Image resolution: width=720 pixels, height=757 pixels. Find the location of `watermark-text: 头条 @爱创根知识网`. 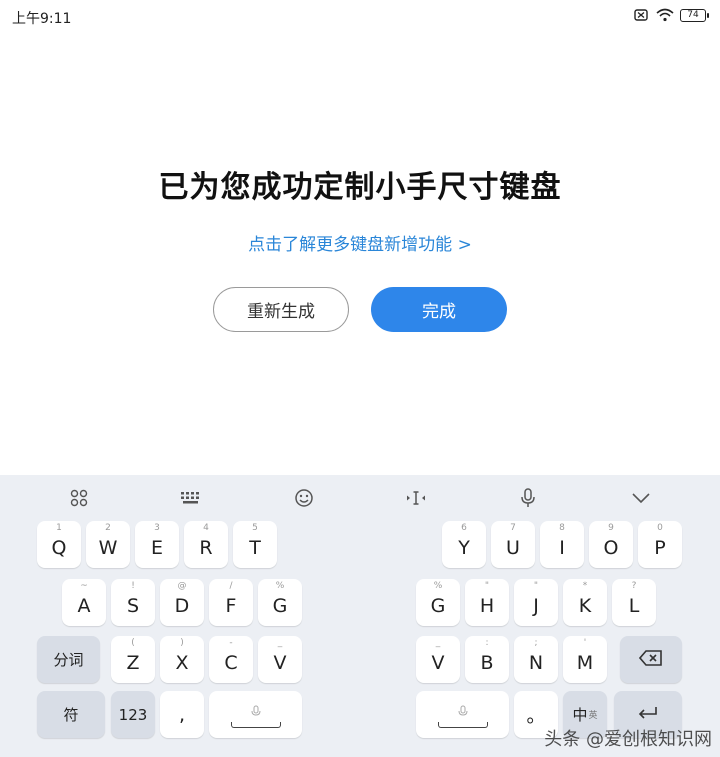

watermark-text: 头条 @爱创根知识网 is located at coordinates (628, 739).